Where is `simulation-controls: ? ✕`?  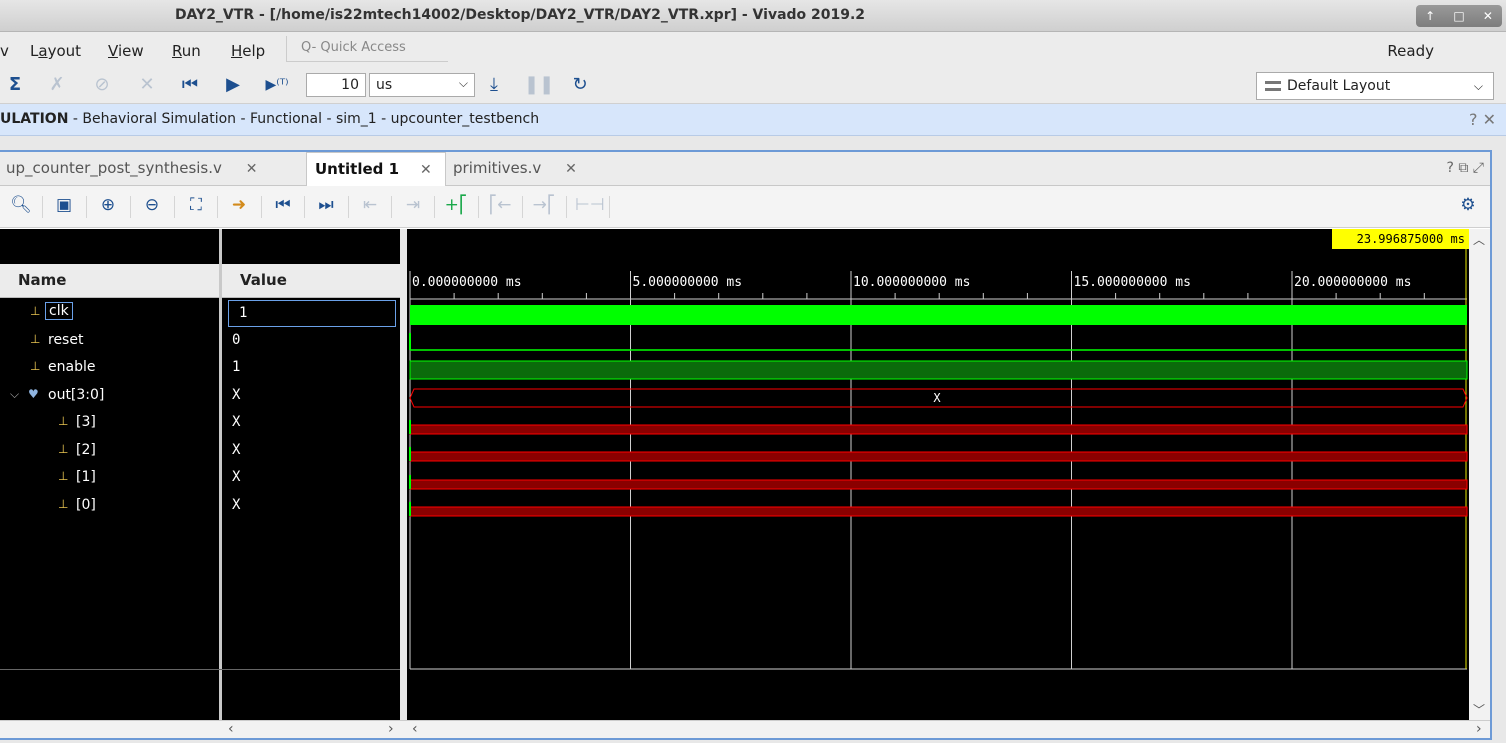 simulation-controls: ? ✕ is located at coordinates (1482, 119).